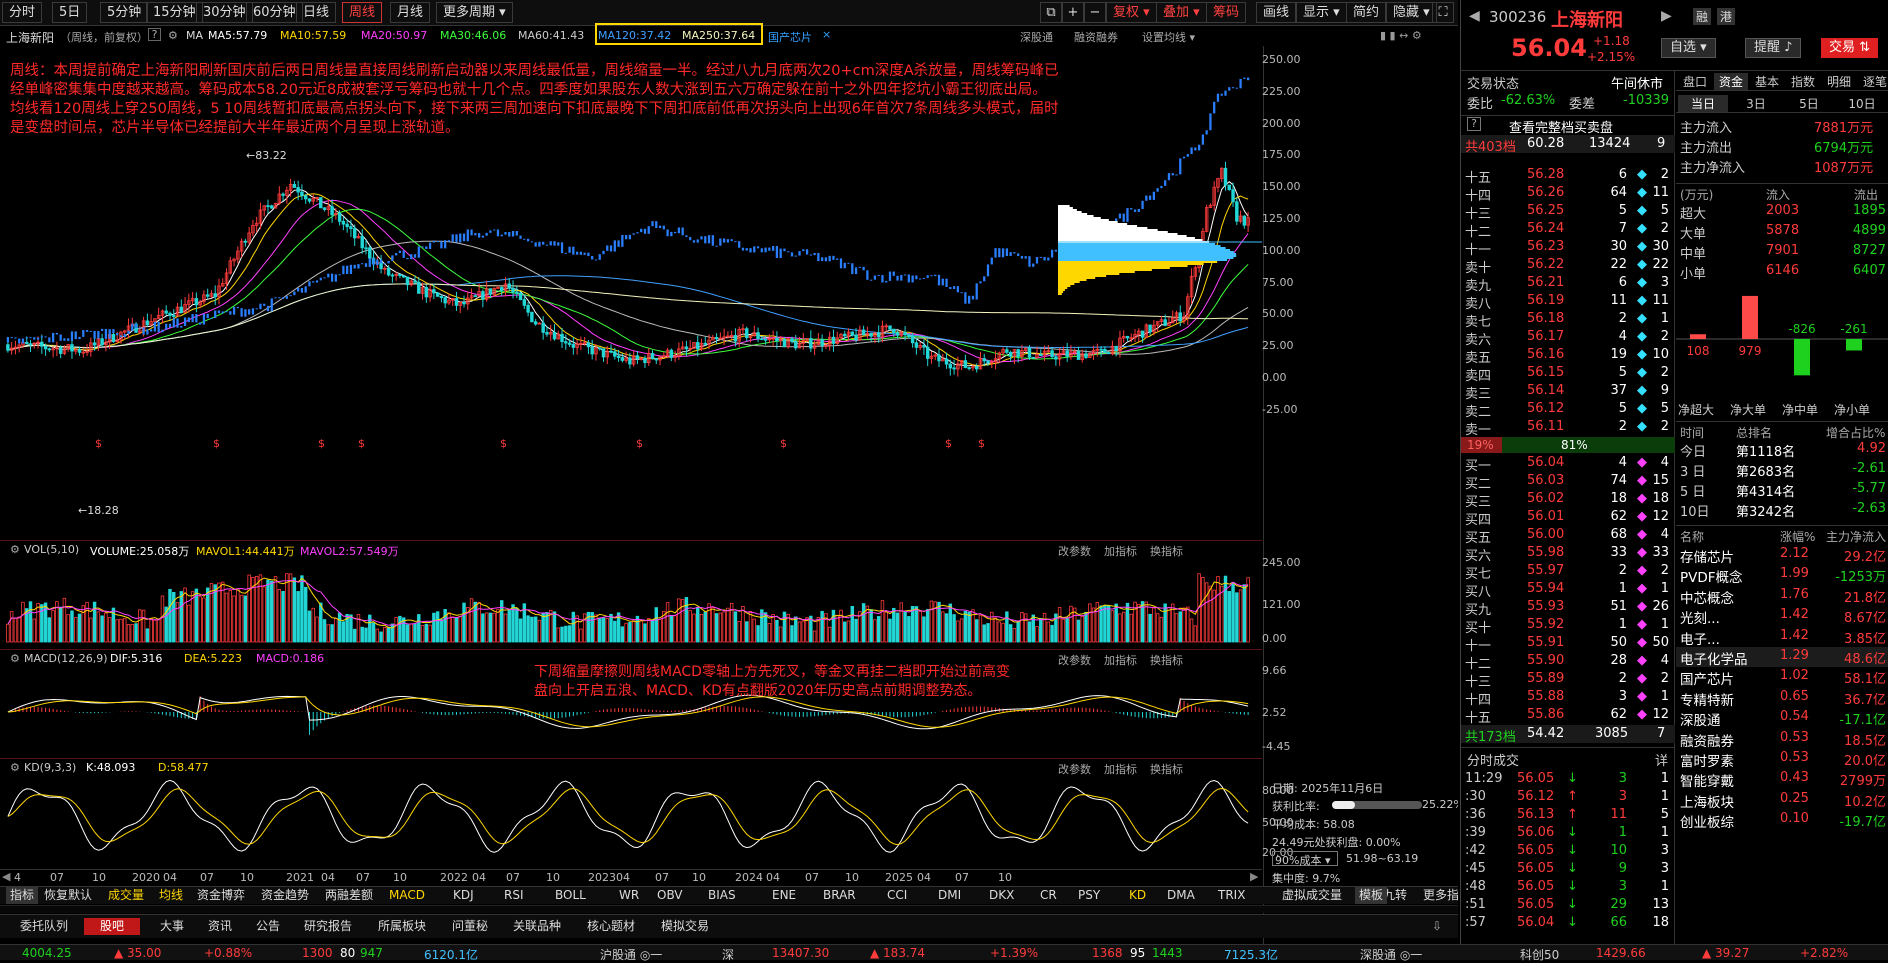 The height and width of the screenshot is (963, 1888). Describe the element at coordinates (1782, 800) in the screenshot. I see `sector-row: 上海板块 0.25 10.2亿` at that location.